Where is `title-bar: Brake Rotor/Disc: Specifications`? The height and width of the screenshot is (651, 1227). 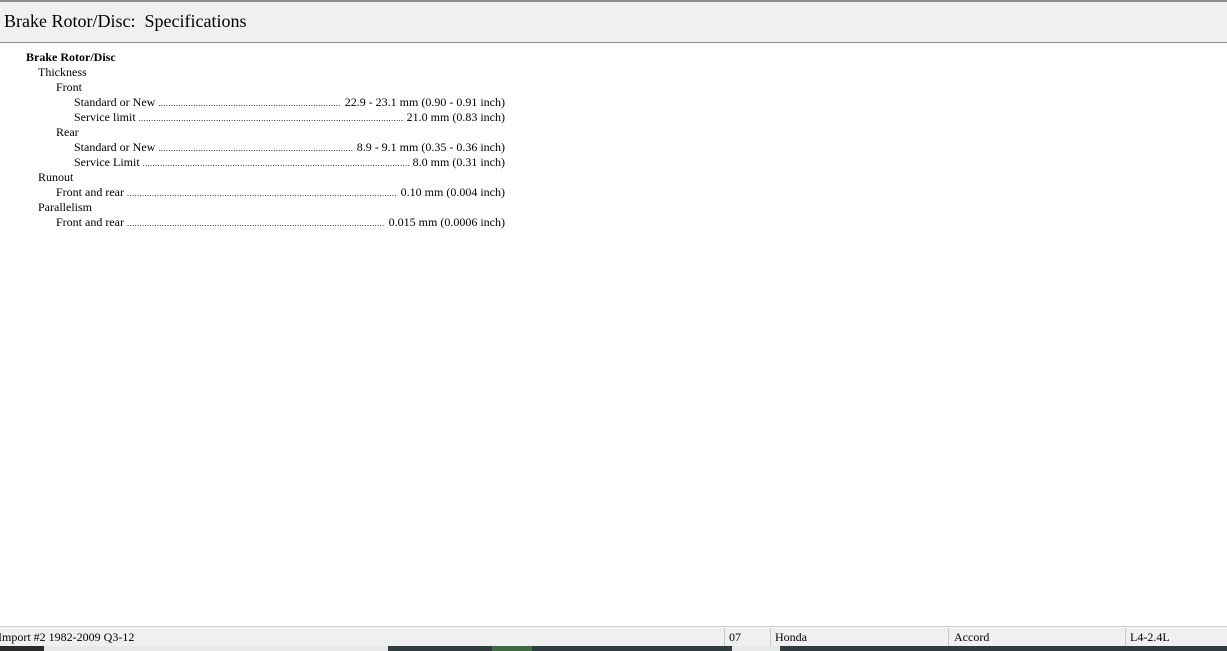 title-bar: Brake Rotor/Disc: Specifications is located at coordinates (613, 21).